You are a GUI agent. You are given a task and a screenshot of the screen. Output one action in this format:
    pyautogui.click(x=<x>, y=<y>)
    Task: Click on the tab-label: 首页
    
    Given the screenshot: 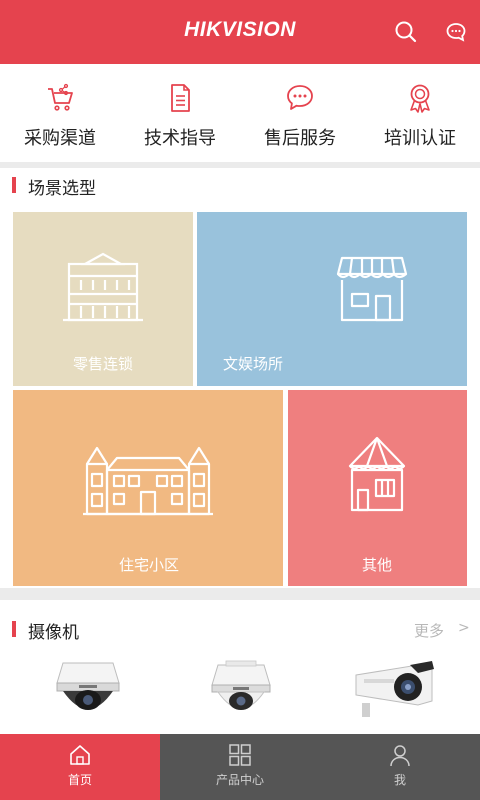 What is the action you would take?
    pyautogui.click(x=79, y=780)
    